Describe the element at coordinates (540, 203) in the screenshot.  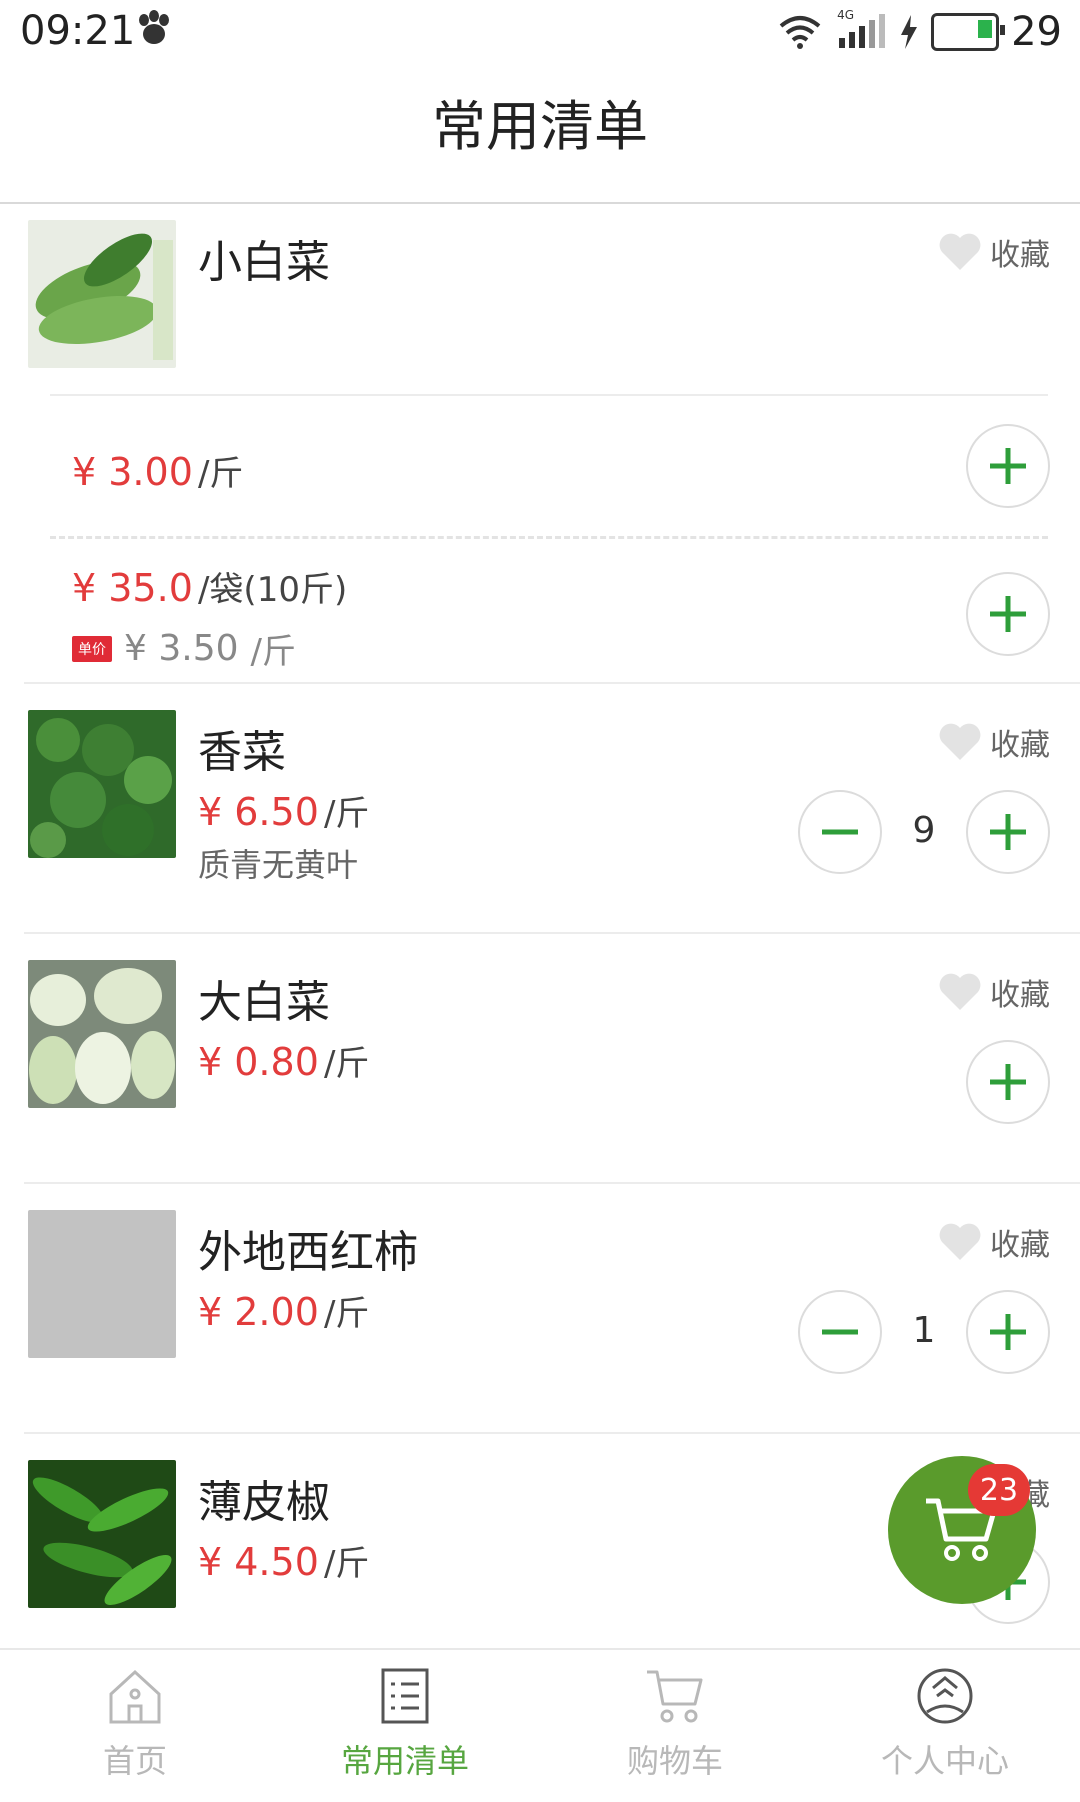
I see `header-divider` at that location.